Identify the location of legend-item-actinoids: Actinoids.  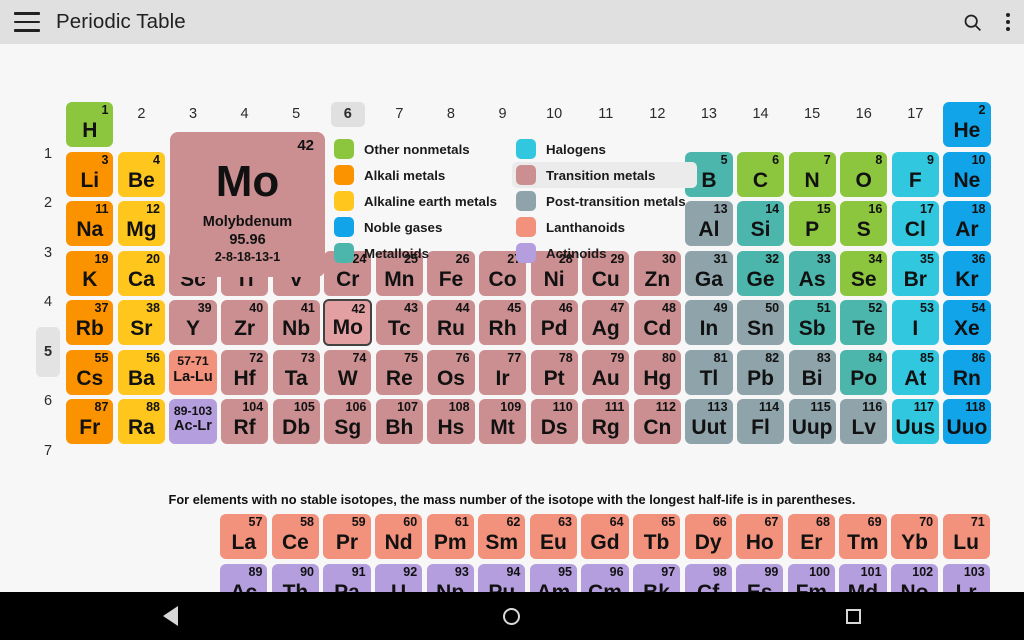
(604, 253).